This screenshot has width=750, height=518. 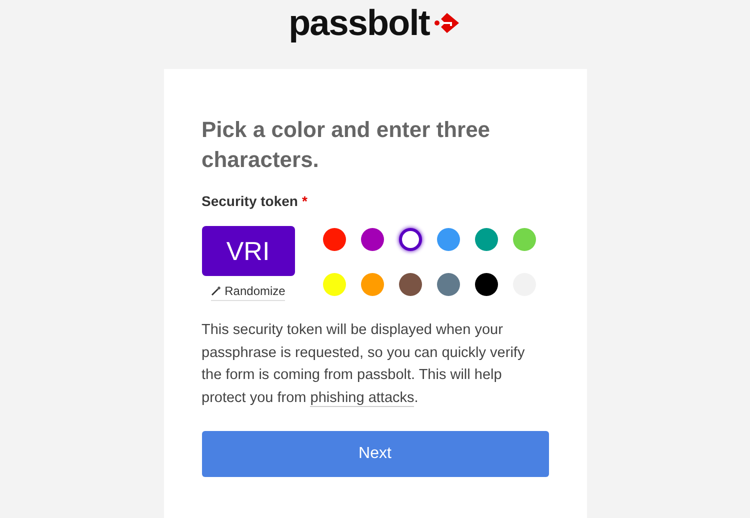 I want to click on field-label: Security token, so click(x=250, y=201).